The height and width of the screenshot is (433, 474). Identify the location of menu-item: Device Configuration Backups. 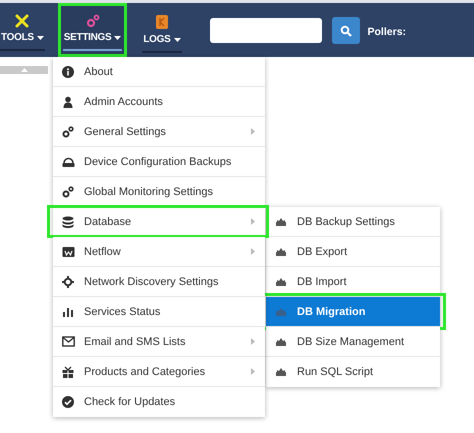
(159, 162).